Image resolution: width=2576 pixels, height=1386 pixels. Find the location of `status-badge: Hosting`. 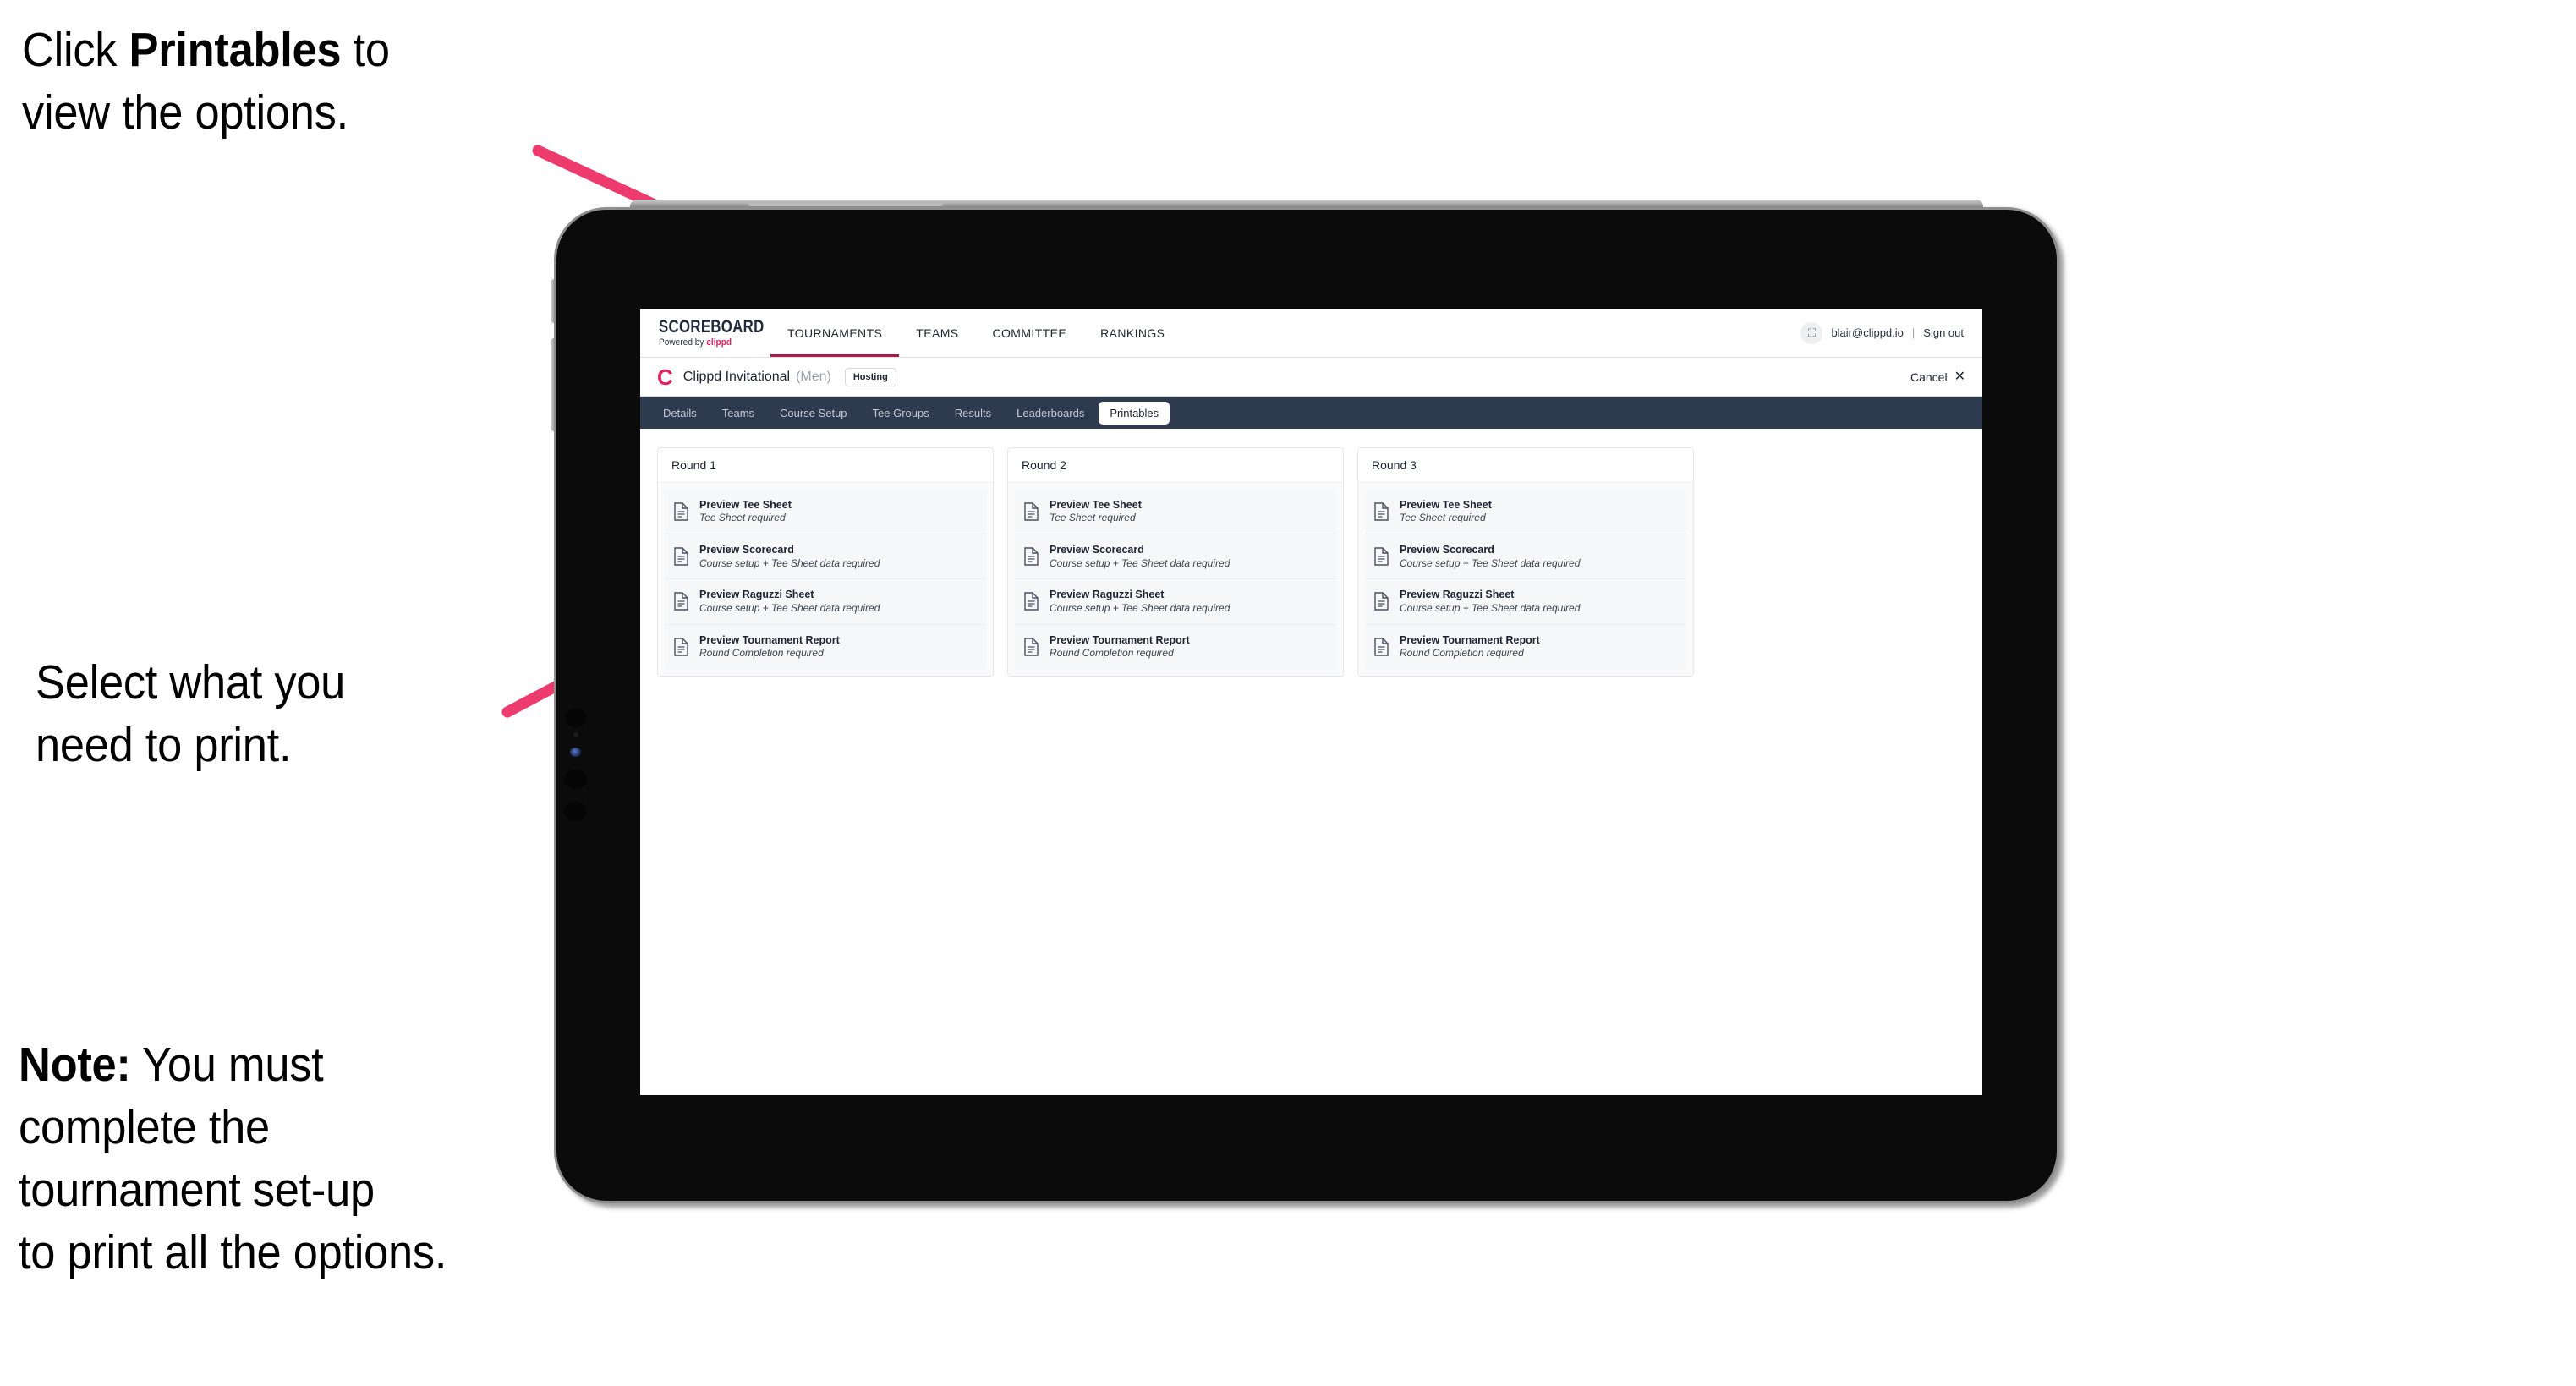

status-badge: Hosting is located at coordinates (870, 376).